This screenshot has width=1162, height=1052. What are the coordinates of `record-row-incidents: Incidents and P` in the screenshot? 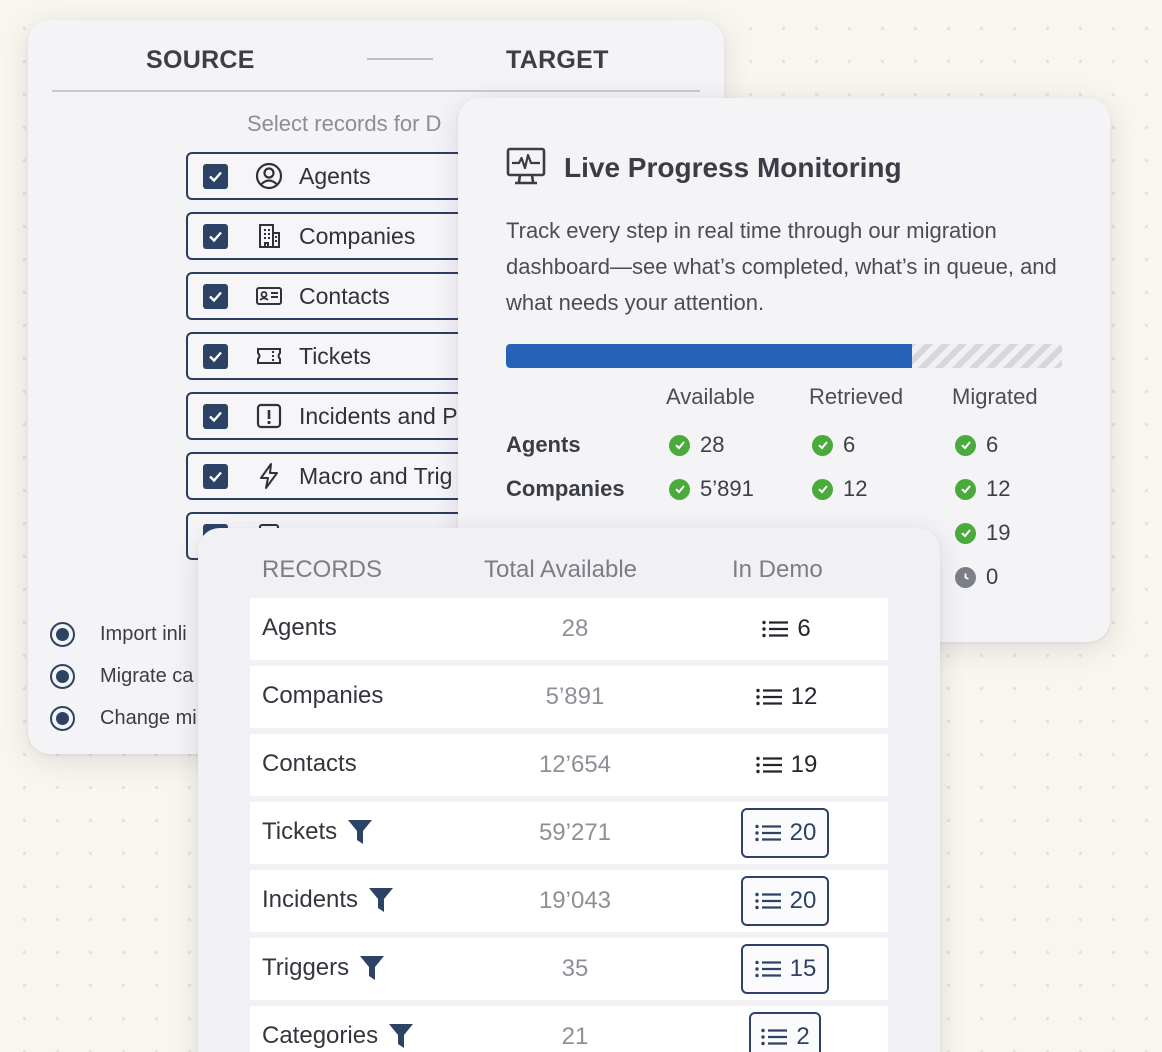 It's located at (336, 416).